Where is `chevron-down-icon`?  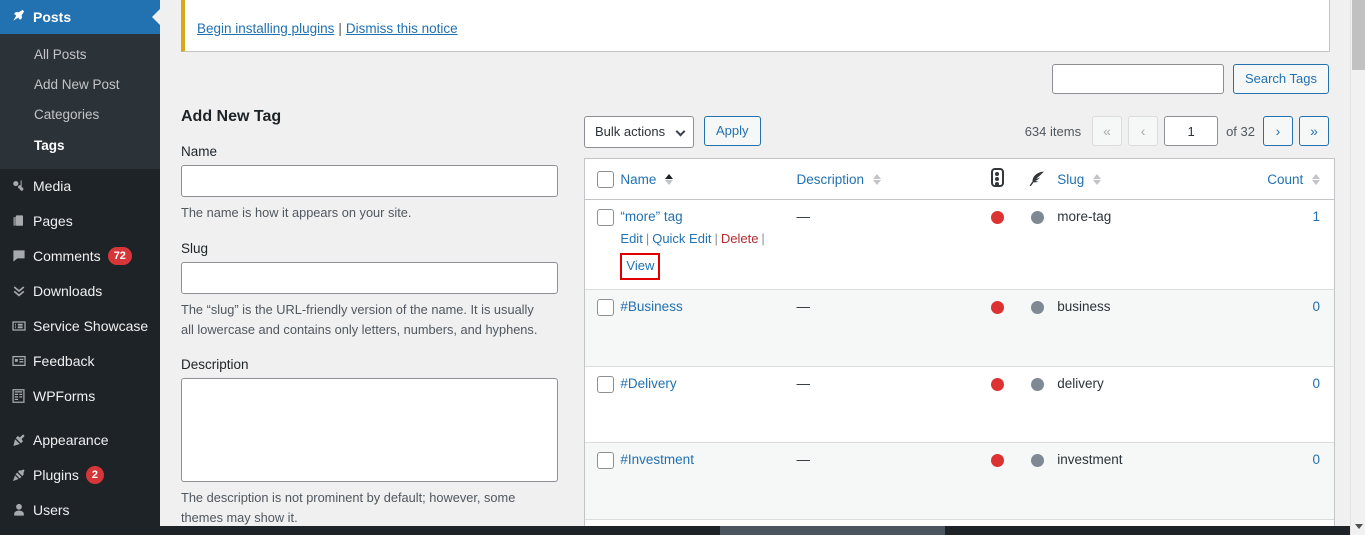 chevron-down-icon is located at coordinates (680, 131).